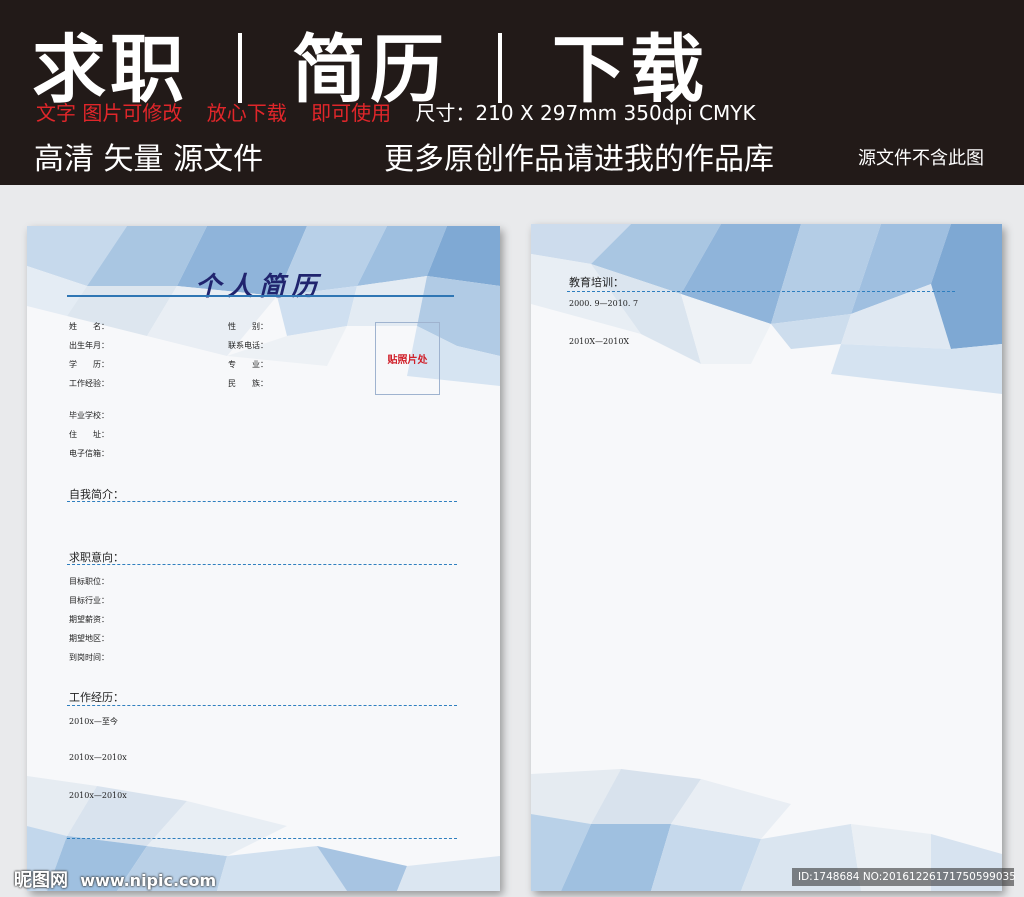 The image size is (1024, 897). What do you see at coordinates (604, 303) in the screenshot?
I see `edu-entry: 2000. 9—2010. 7` at bounding box center [604, 303].